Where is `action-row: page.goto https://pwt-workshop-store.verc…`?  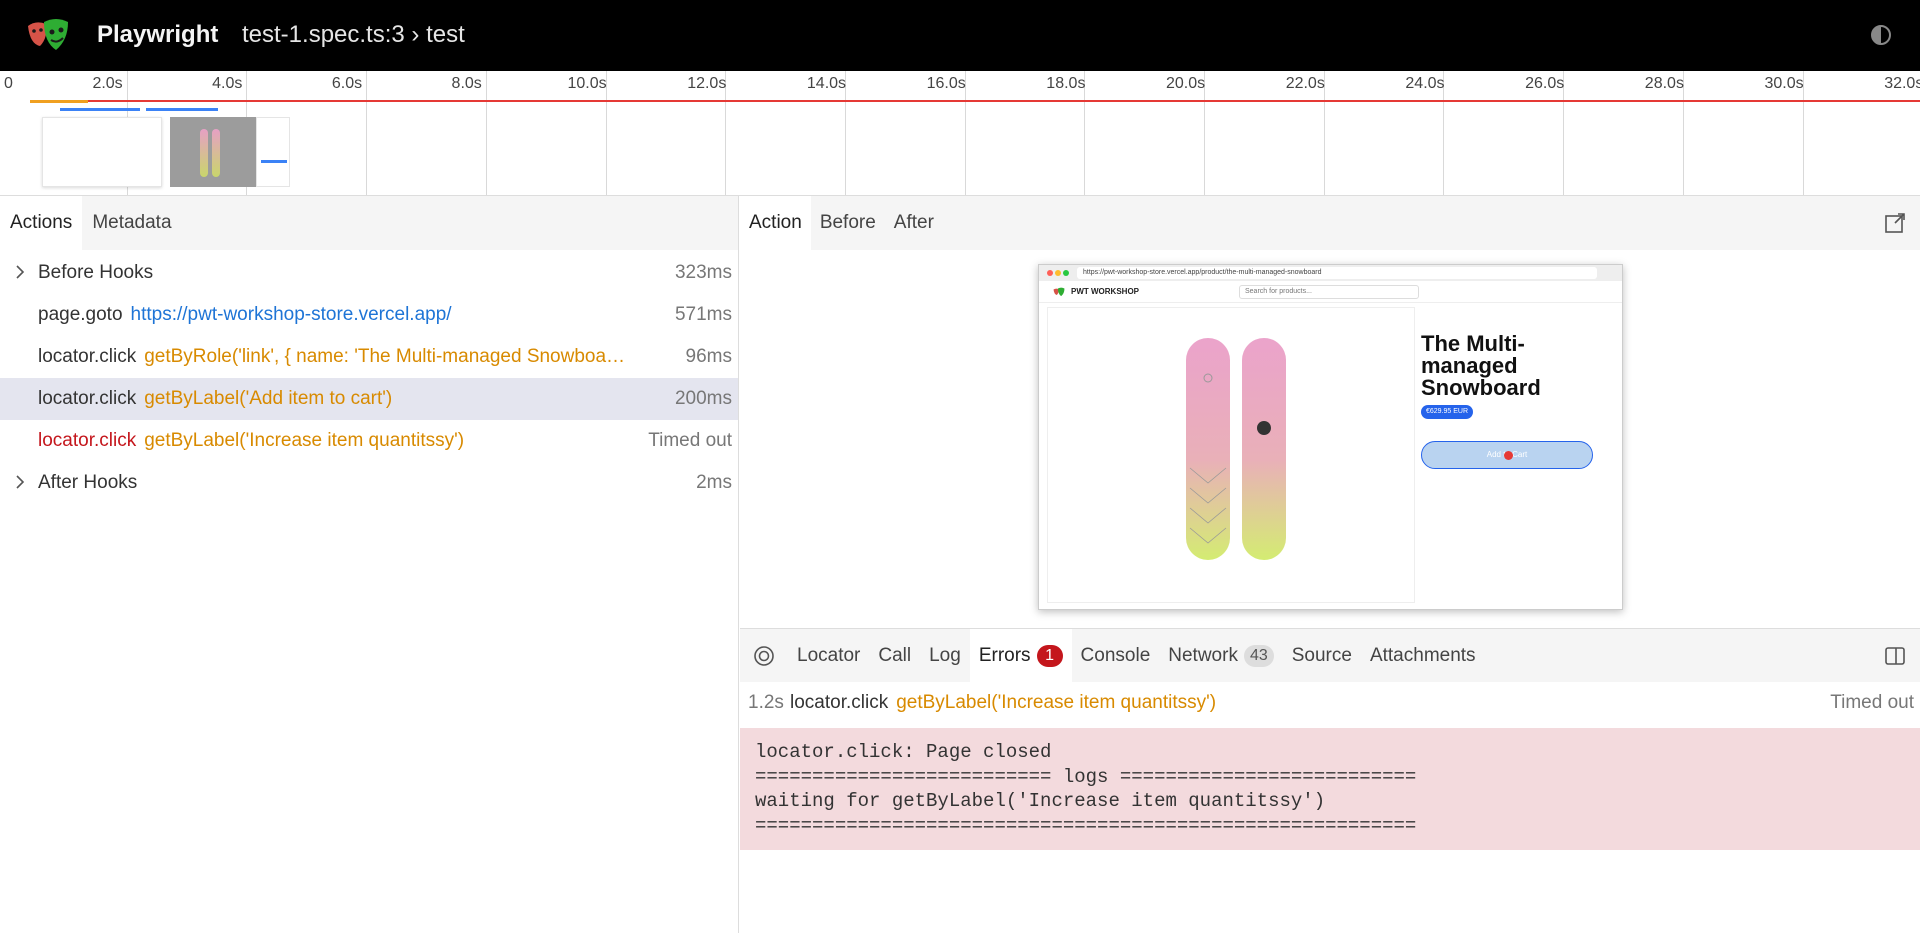
action-row: page.goto https://pwt-workshop-store.verc… is located at coordinates (369, 315).